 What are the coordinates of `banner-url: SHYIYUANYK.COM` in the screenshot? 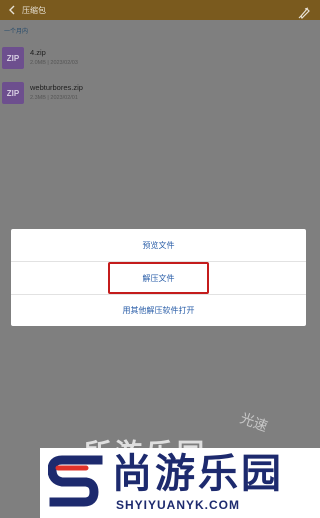 It's located at (178, 505).